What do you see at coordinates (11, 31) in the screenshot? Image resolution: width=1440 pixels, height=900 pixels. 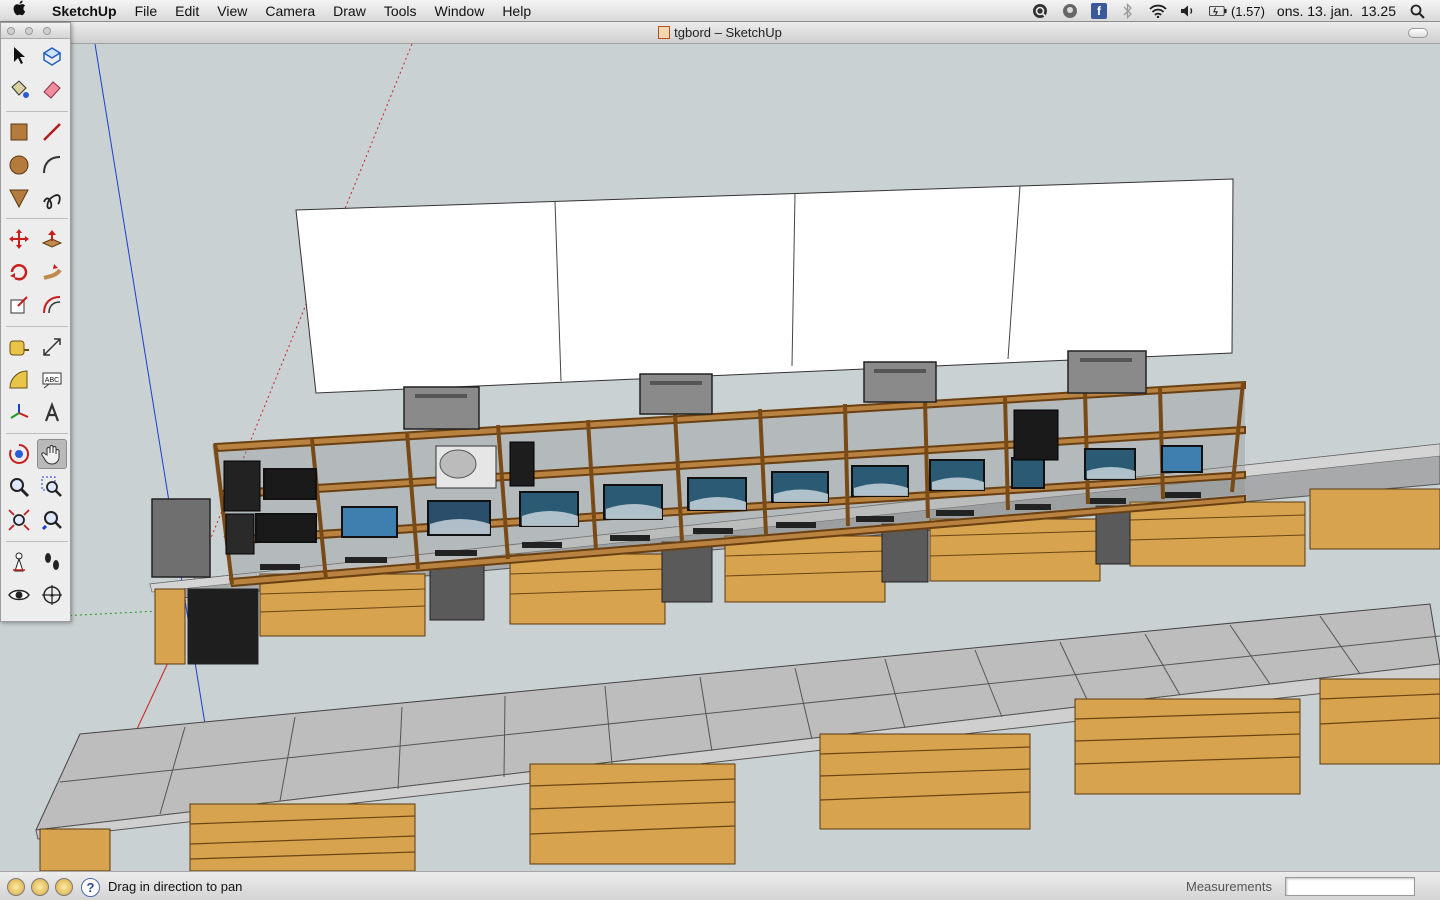 I see `palette-close-icon` at bounding box center [11, 31].